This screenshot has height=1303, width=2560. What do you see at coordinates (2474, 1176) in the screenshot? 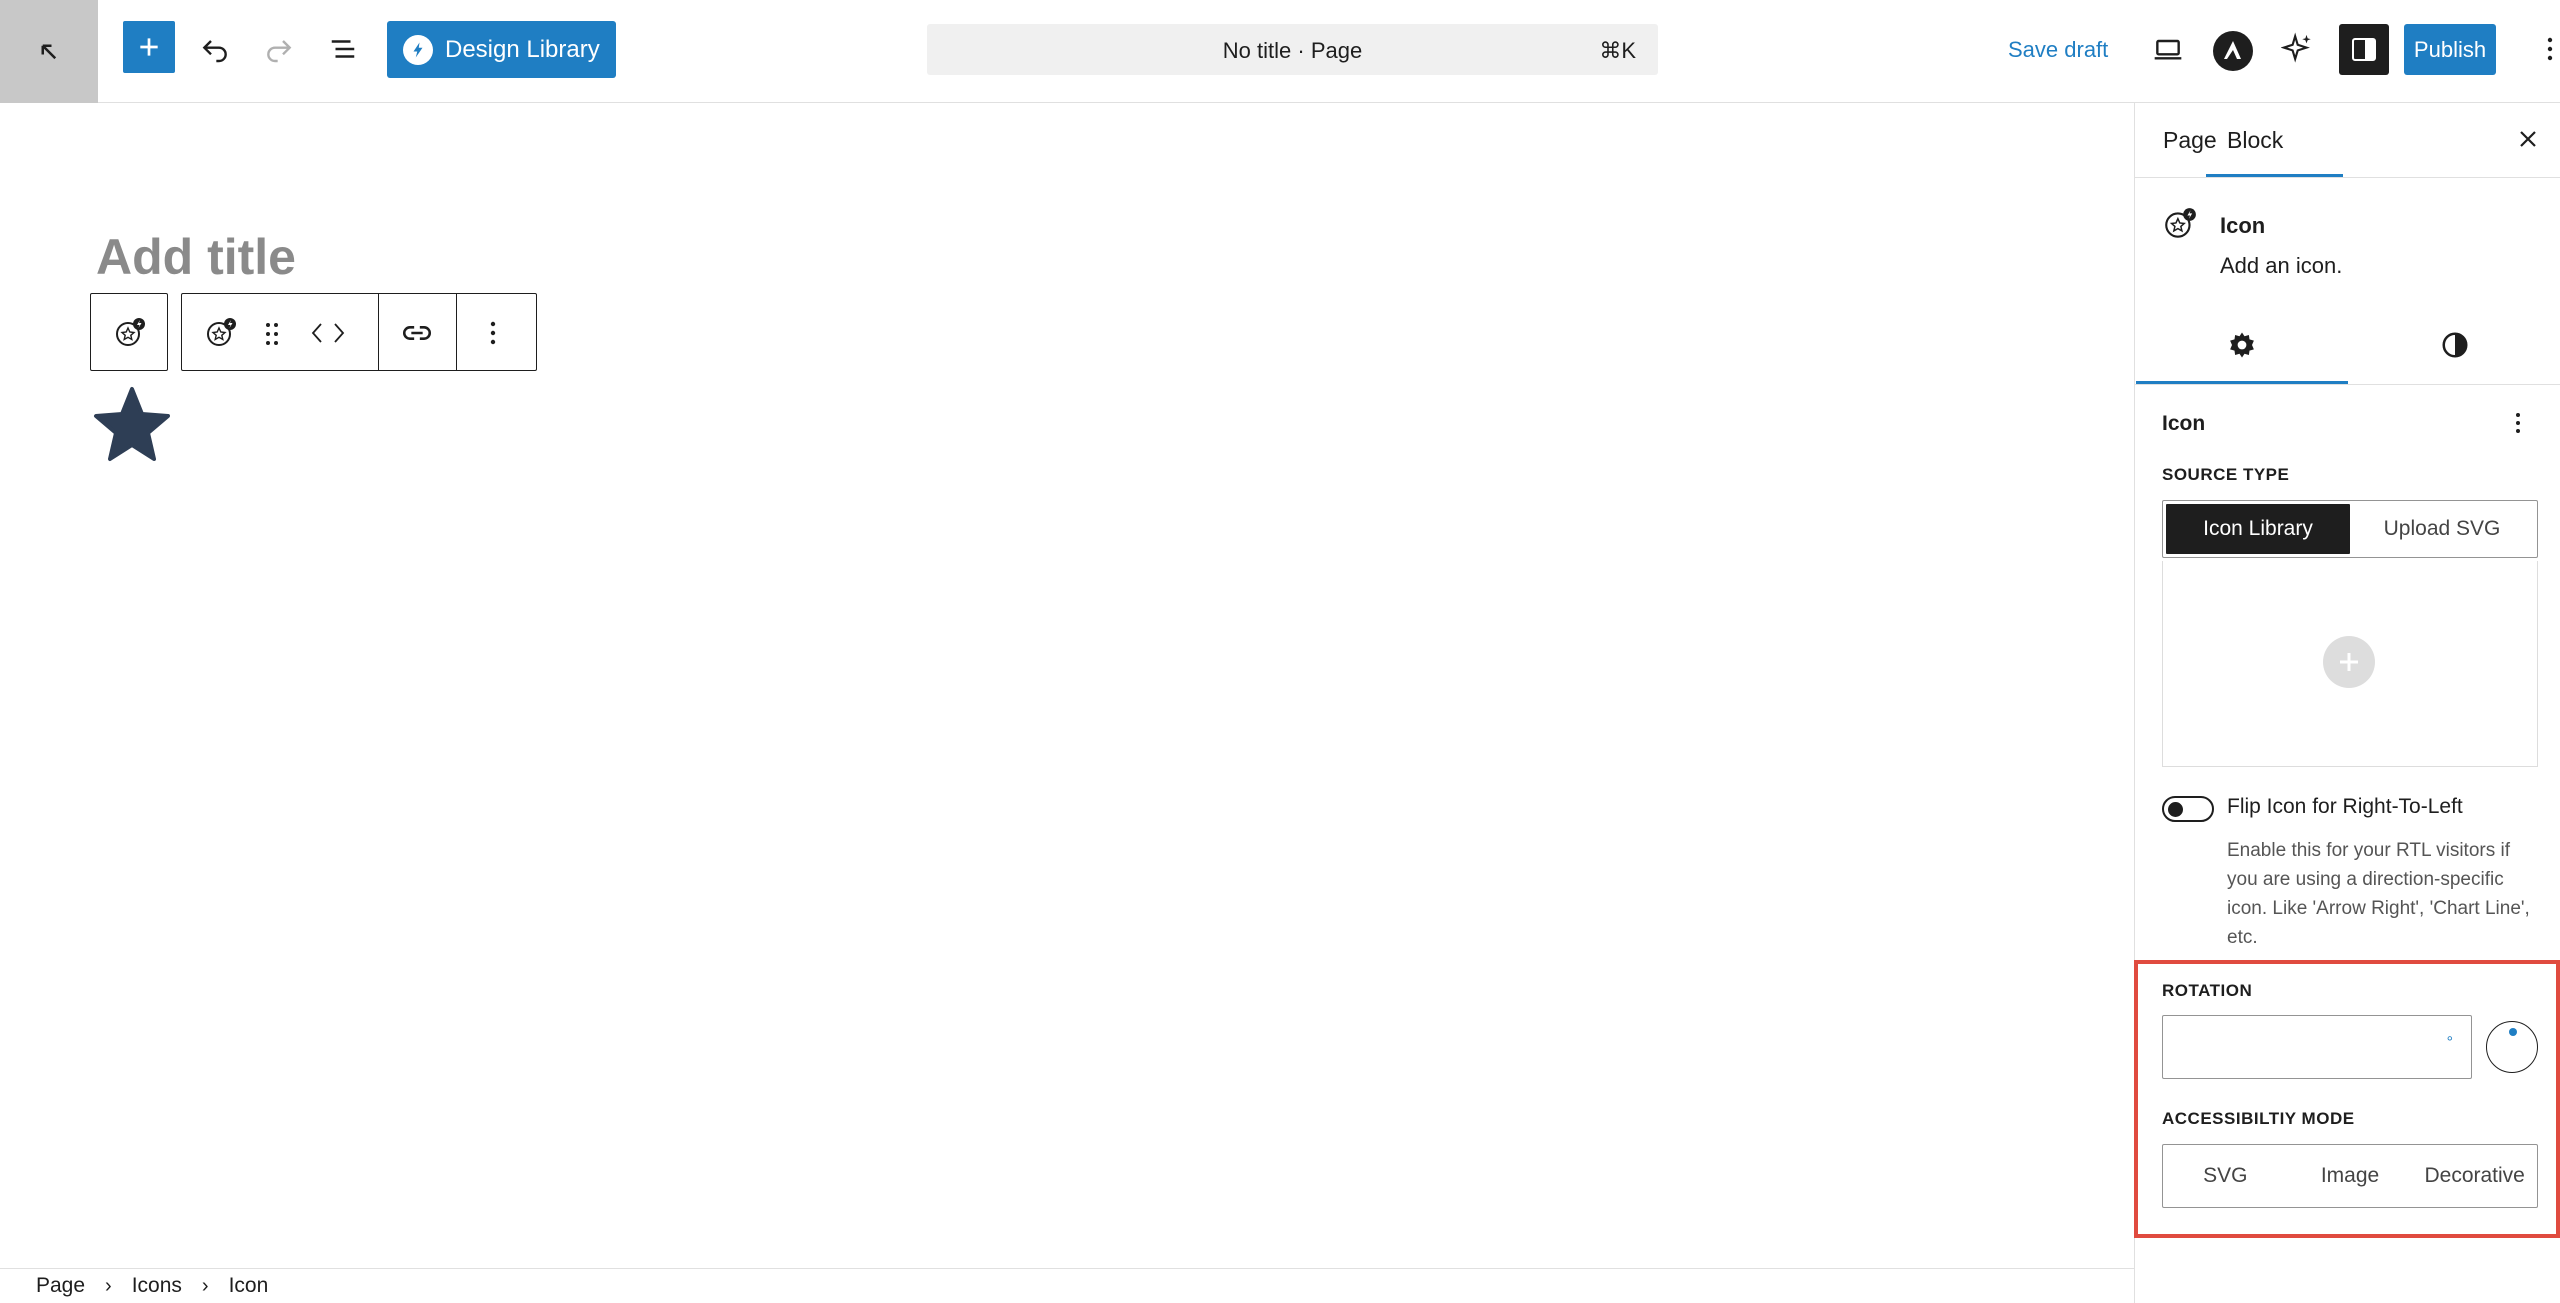
I see `accessibility-decorative-option: Decorative` at bounding box center [2474, 1176].